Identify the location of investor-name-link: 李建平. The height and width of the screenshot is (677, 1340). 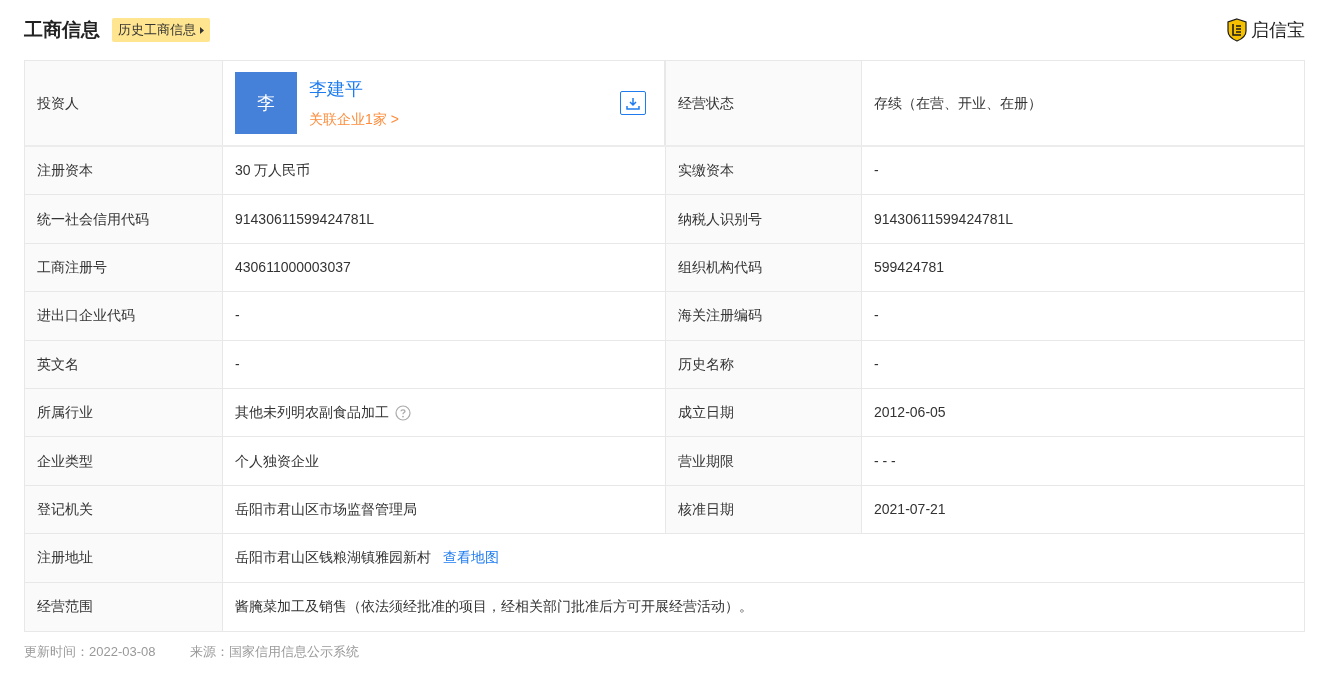
(336, 89).